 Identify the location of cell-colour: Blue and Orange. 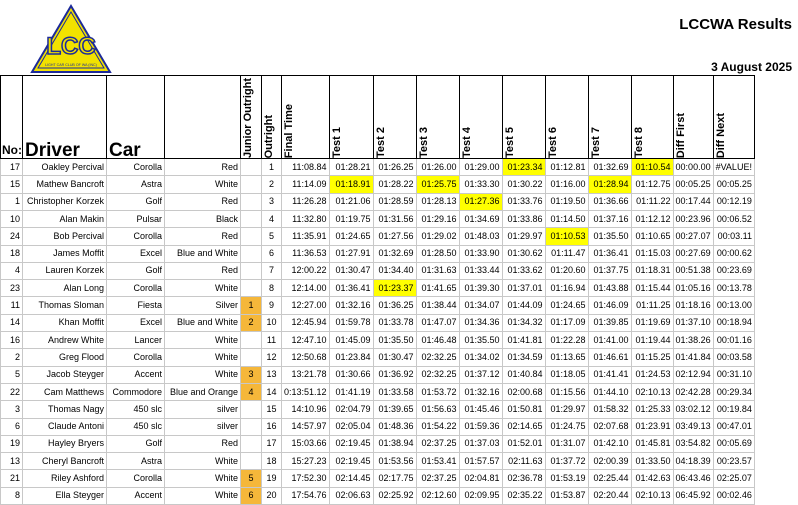
(202, 392).